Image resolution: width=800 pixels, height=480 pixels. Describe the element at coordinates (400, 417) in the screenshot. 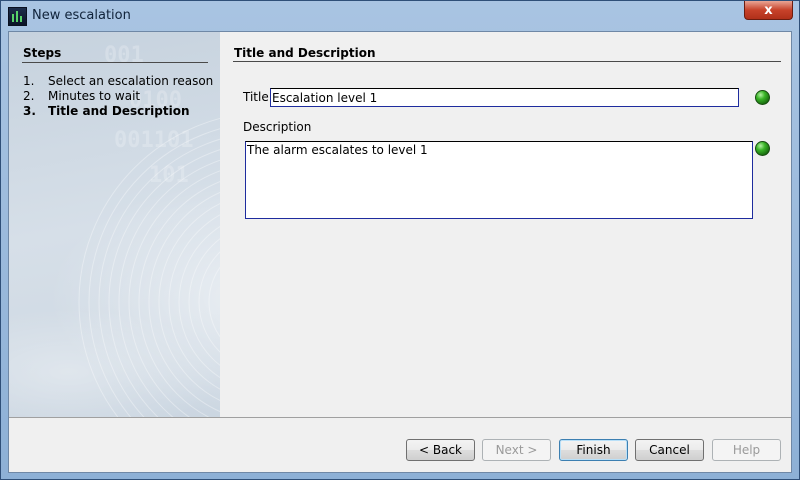

I see `button-bar-divider` at that location.